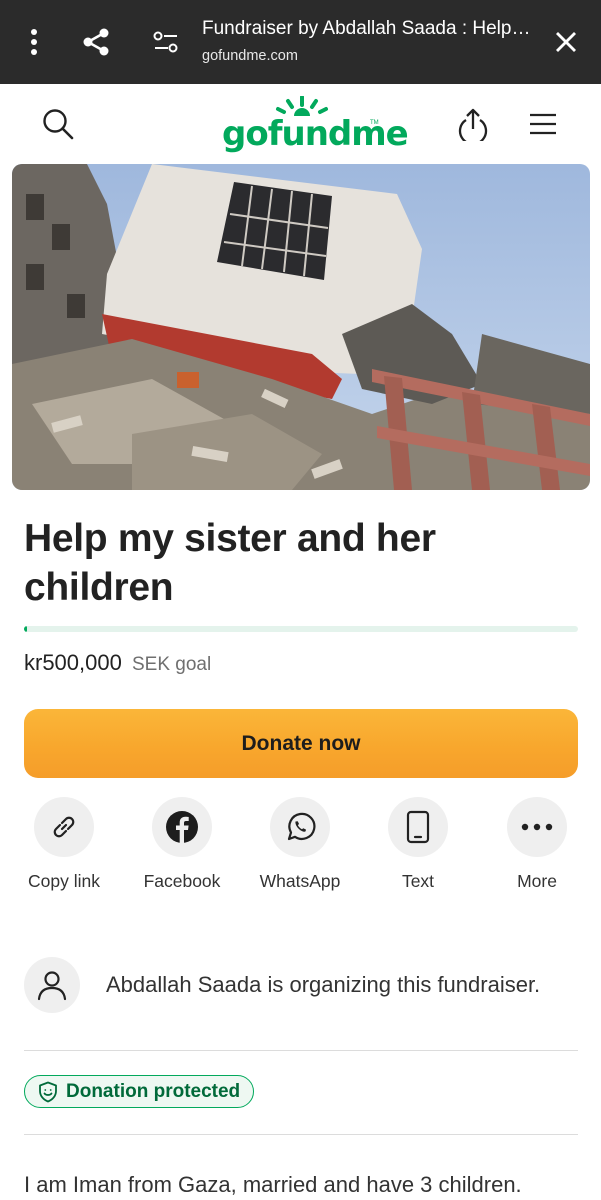 The width and height of the screenshot is (601, 1200). What do you see at coordinates (473, 124) in the screenshot?
I see `upload-share-icon` at bounding box center [473, 124].